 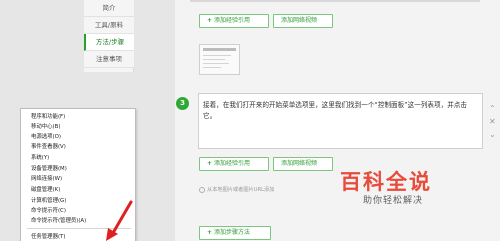 I want to click on add-step-label: 添加步骤方法, so click(x=232, y=232).